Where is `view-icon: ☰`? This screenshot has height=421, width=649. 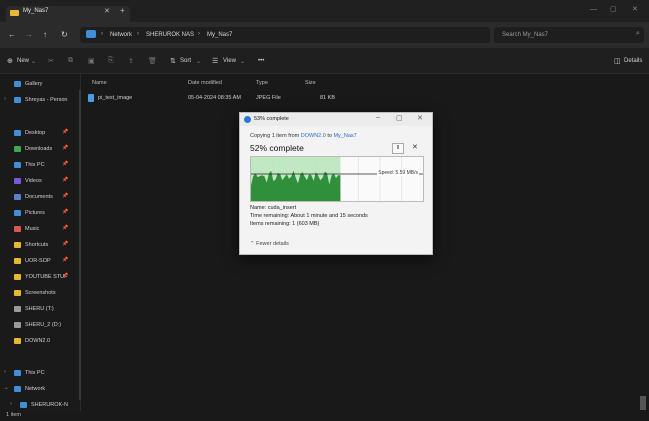 view-icon: ☰ is located at coordinates (215, 61).